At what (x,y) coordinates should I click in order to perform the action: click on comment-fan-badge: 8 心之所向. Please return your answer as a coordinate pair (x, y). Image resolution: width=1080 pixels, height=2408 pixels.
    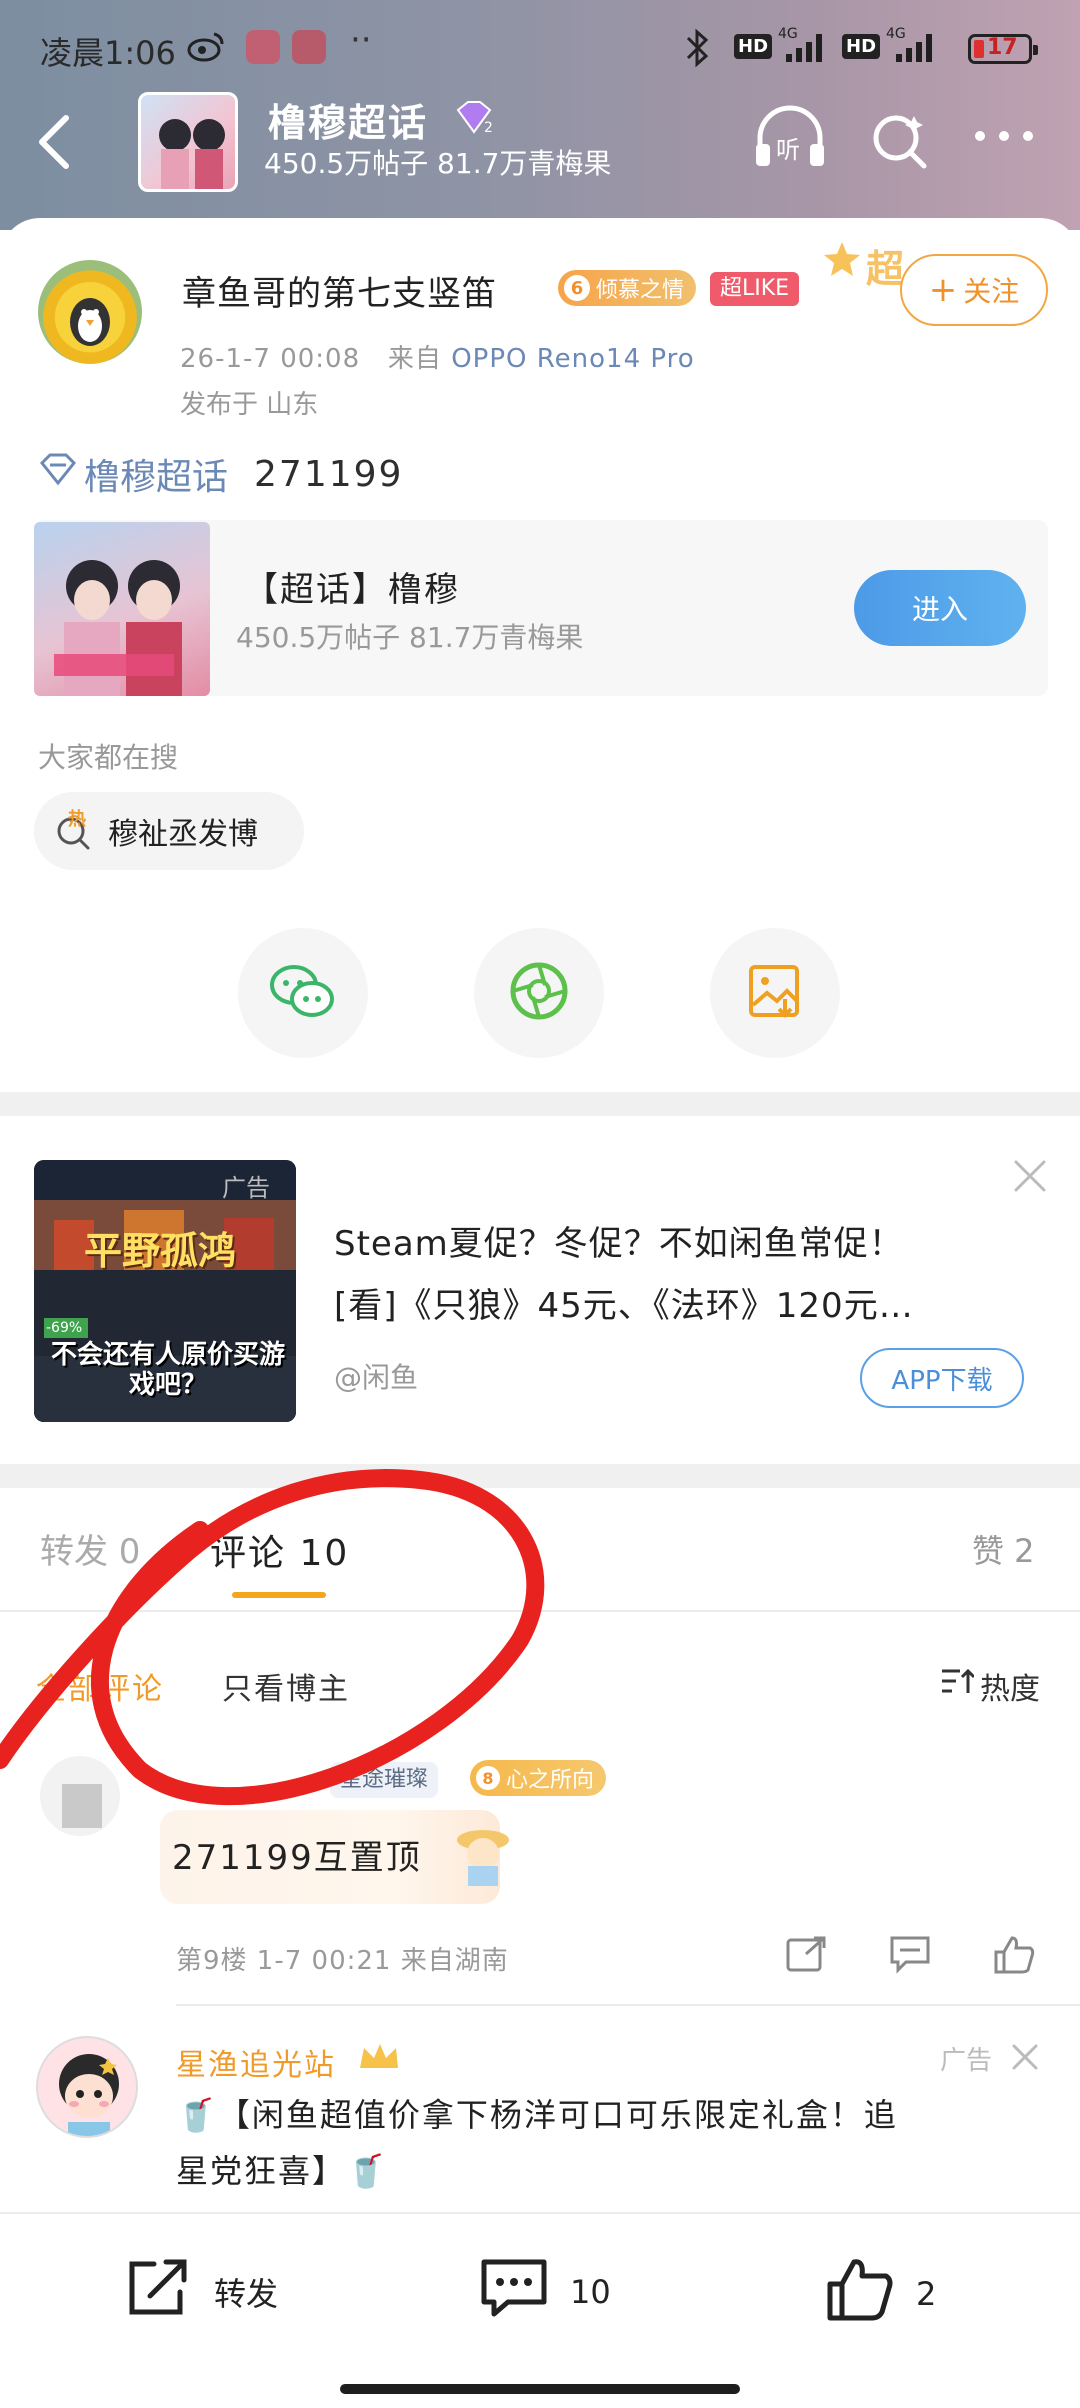
    Looking at the image, I should click on (538, 1778).